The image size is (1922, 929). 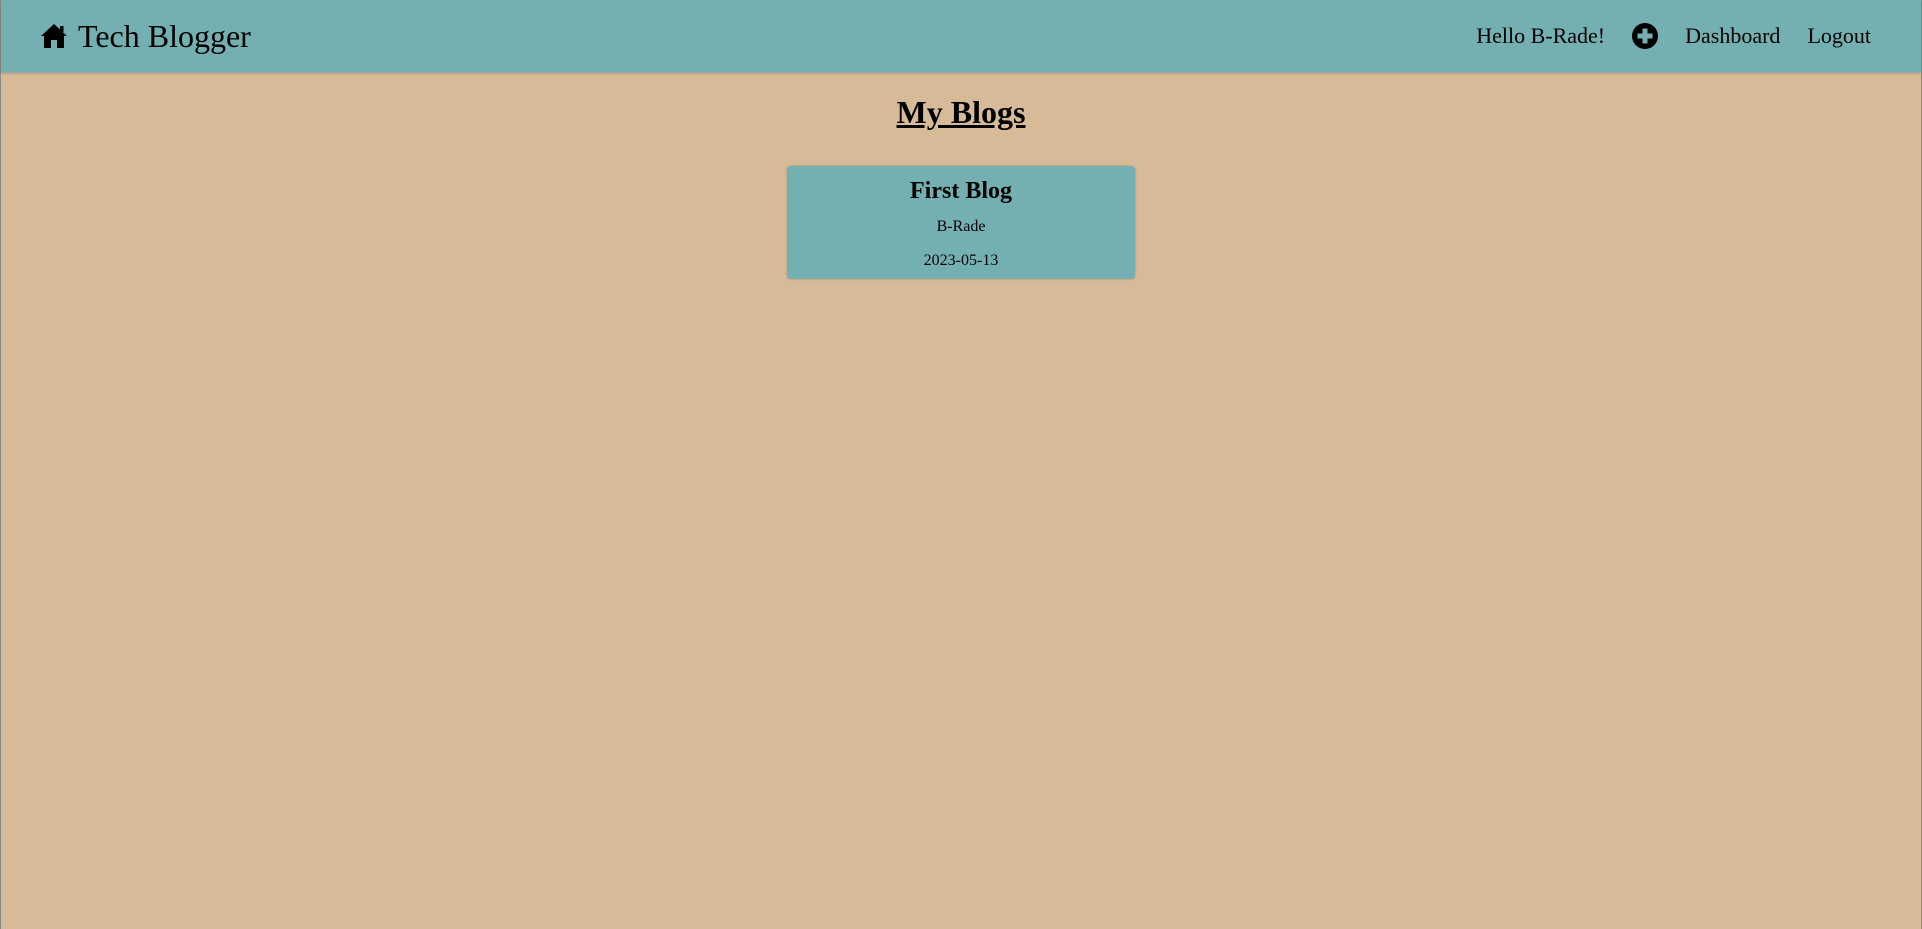 What do you see at coordinates (961, 112) in the screenshot?
I see `page-title: My Blogs` at bounding box center [961, 112].